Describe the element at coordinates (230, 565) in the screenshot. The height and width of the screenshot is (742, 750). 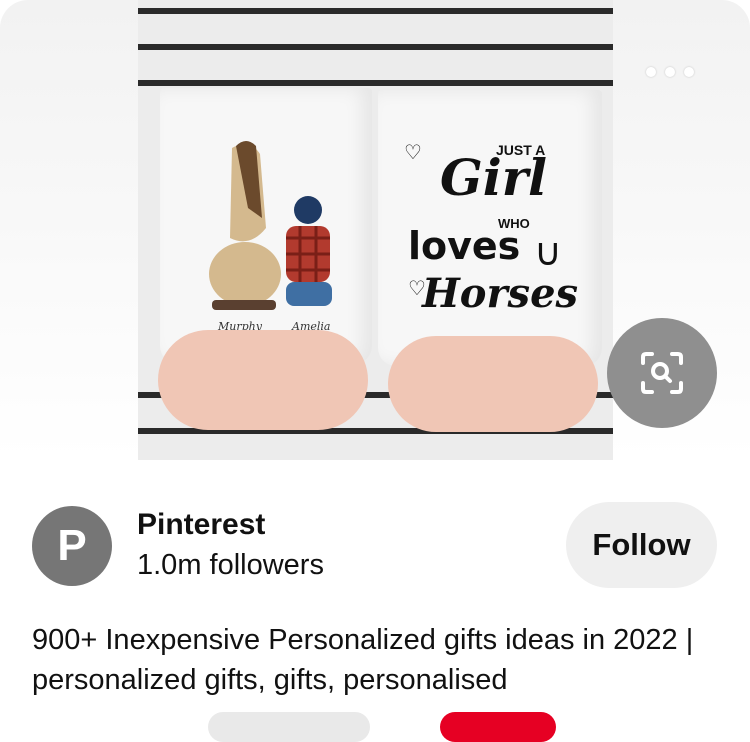
I see `follower-count: 1.0m followers` at that location.